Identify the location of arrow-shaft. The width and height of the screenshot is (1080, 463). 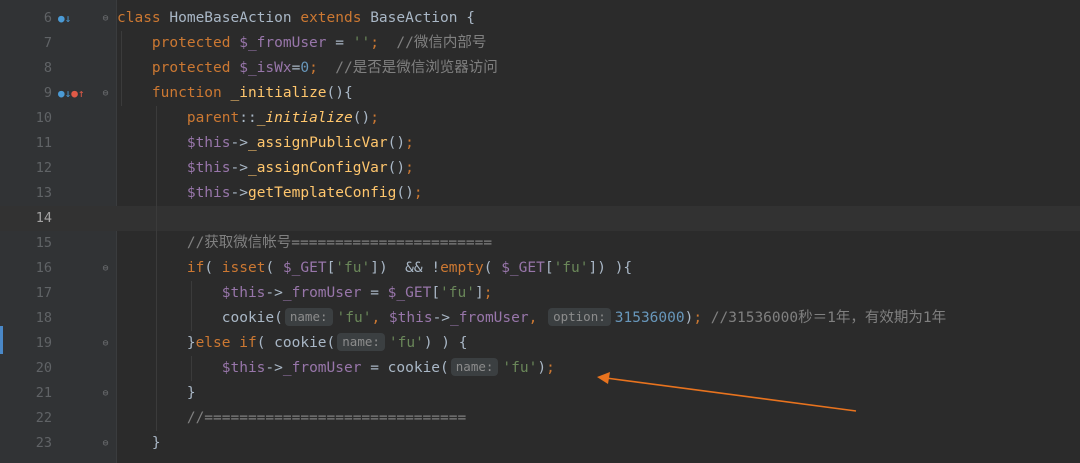
(731, 394).